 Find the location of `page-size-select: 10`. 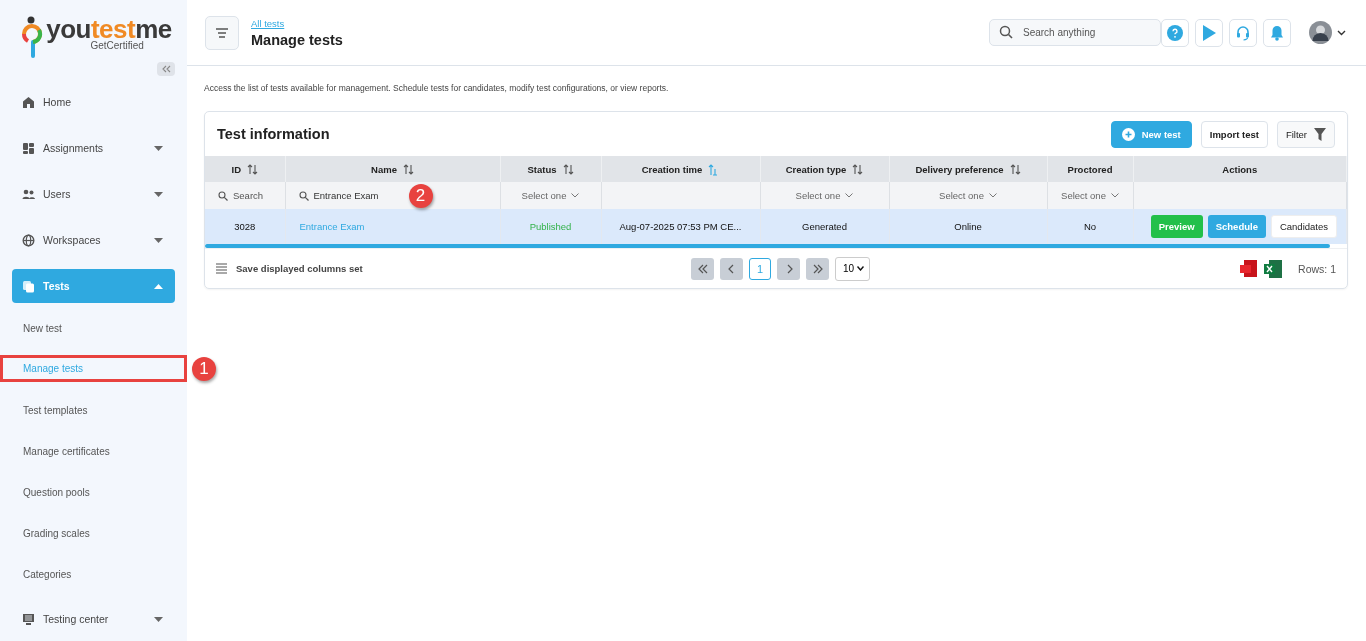

page-size-select: 10 is located at coordinates (853, 268).